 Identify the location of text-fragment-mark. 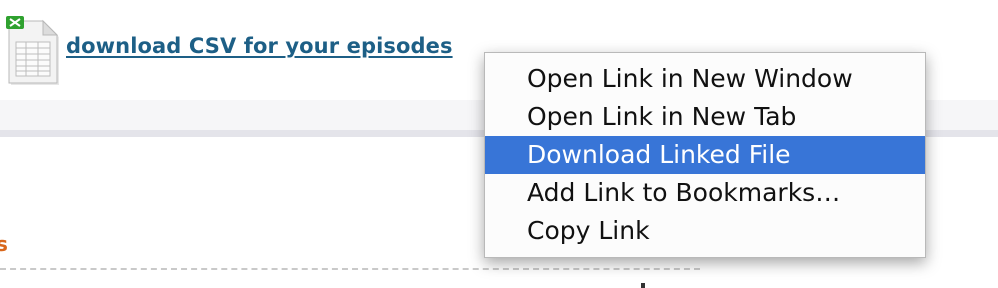
(643, 285).